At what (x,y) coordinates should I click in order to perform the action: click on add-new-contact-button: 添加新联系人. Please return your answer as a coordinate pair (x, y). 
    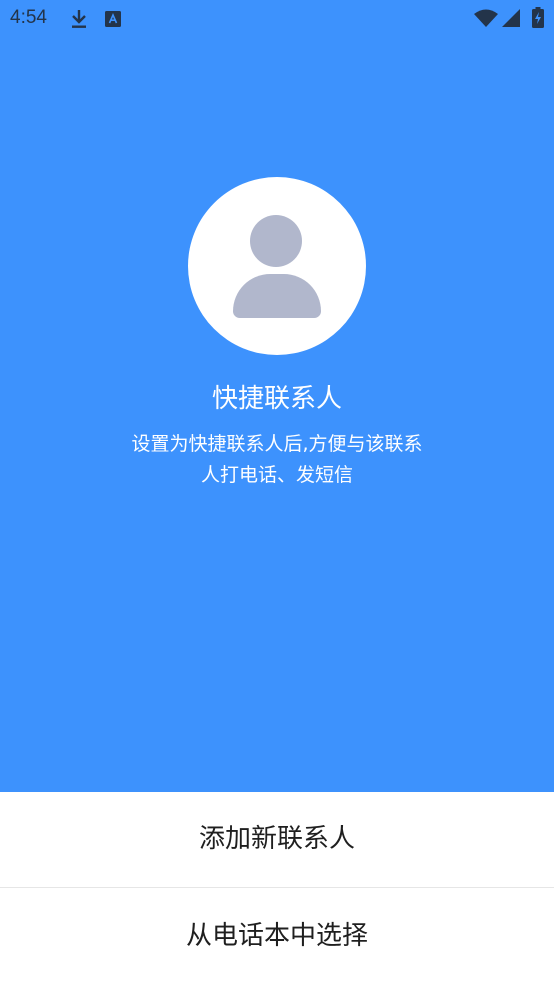
    Looking at the image, I should click on (277, 839).